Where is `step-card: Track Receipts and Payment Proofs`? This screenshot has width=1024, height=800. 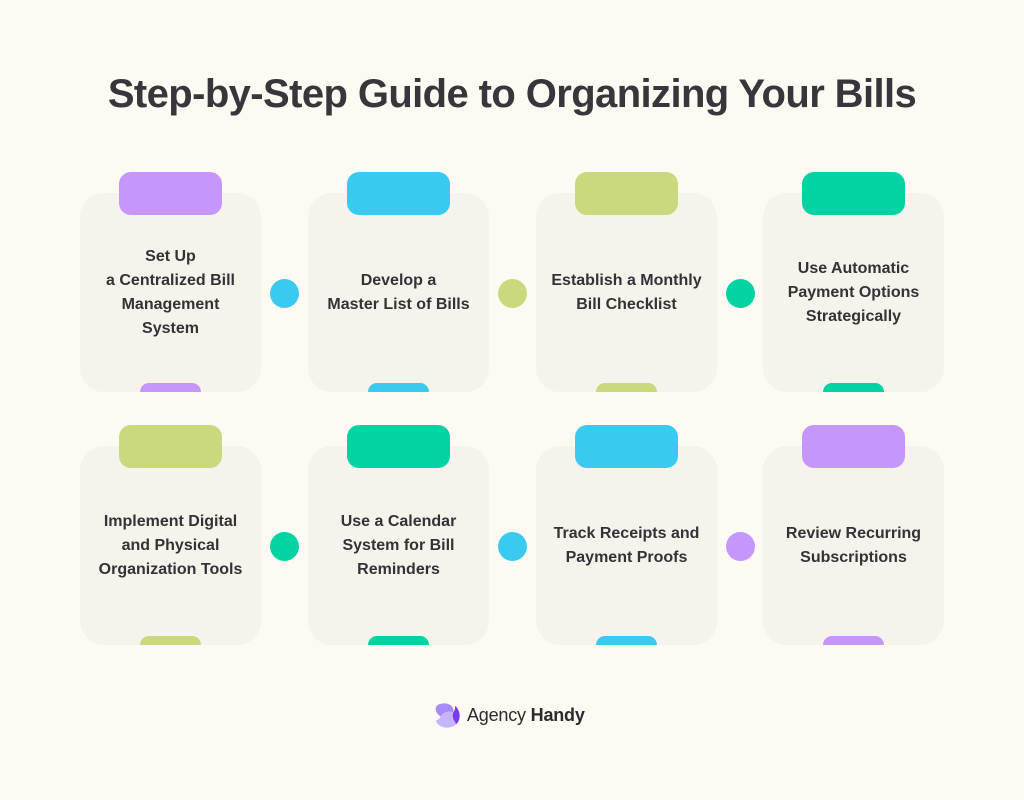 step-card: Track Receipts and Payment Proofs is located at coordinates (626, 535).